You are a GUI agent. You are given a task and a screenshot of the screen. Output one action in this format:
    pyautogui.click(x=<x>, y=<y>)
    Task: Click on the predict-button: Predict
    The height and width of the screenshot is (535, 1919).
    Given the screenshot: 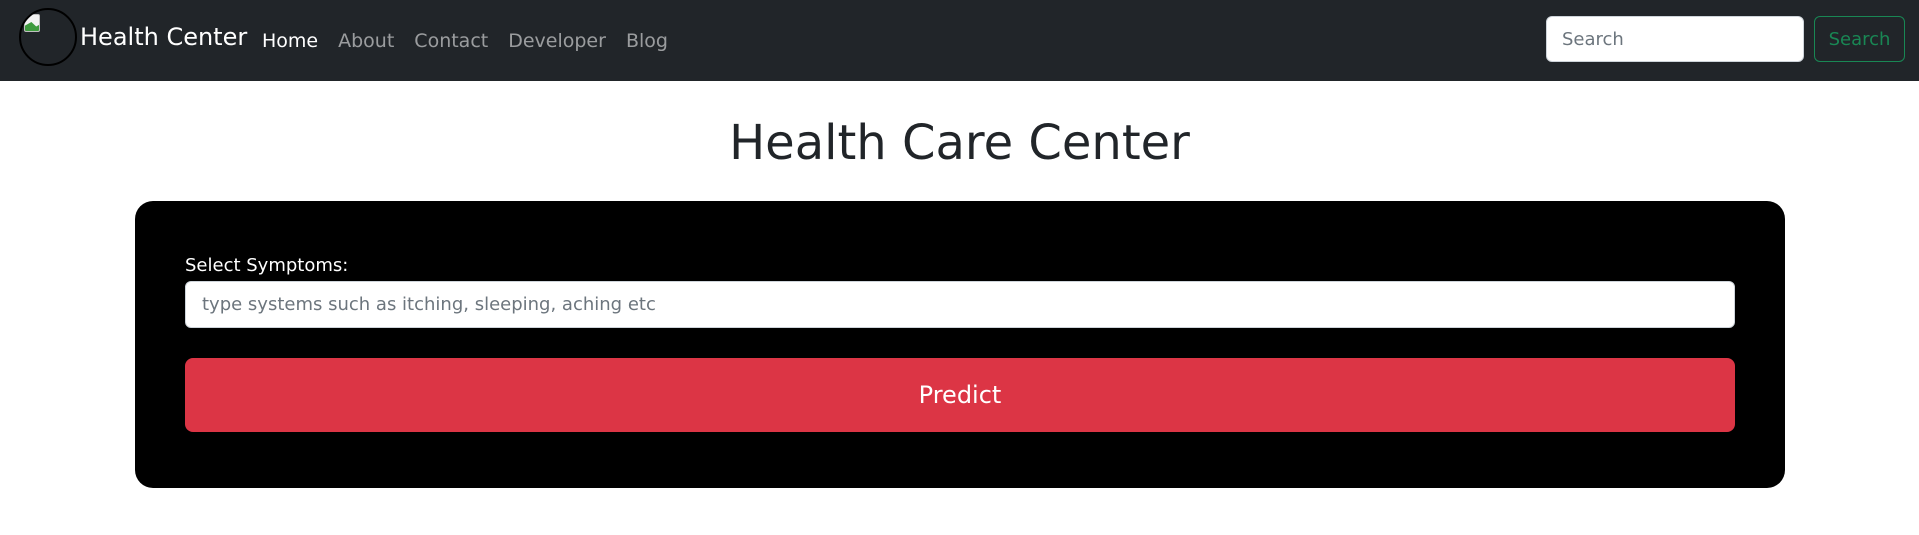 What is the action you would take?
    pyautogui.click(x=960, y=395)
    